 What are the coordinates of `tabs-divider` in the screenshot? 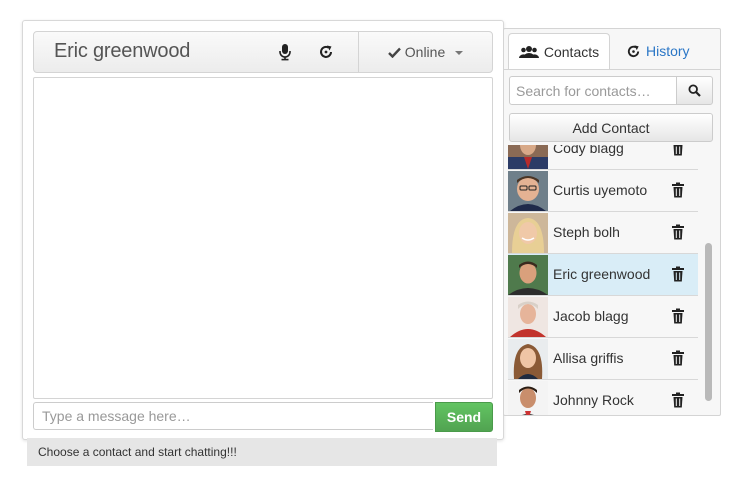 It's located at (612, 69).